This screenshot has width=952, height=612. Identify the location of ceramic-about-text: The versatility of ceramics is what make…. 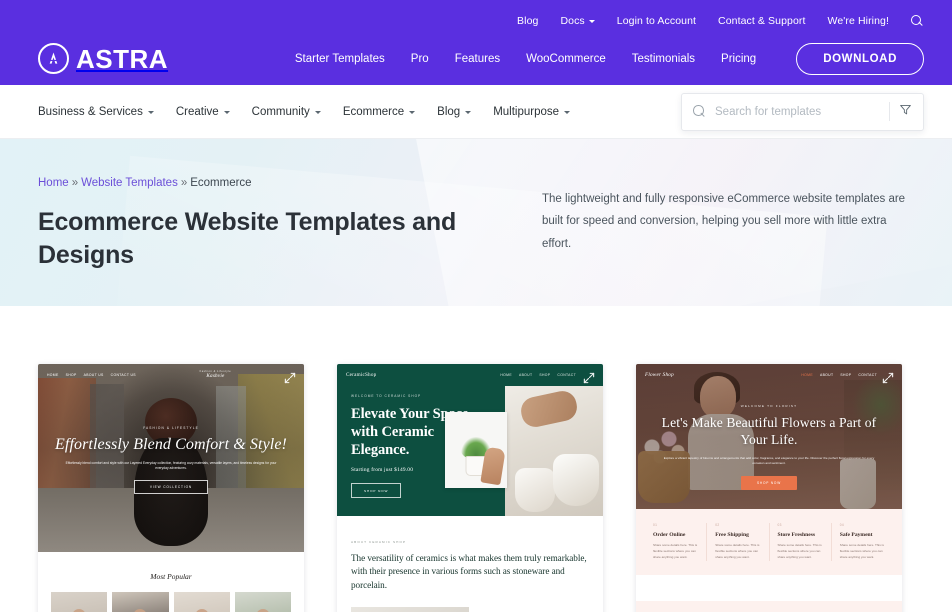
(469, 571).